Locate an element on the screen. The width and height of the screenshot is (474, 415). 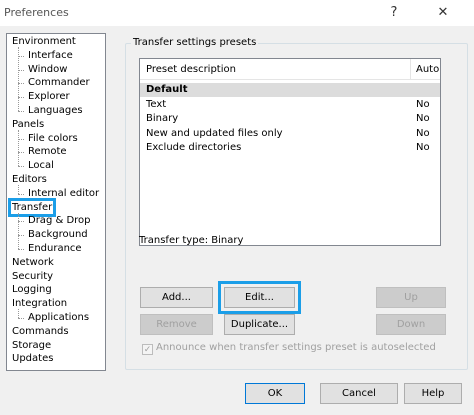
list-header: Preset description Auto is located at coordinates (290, 69).